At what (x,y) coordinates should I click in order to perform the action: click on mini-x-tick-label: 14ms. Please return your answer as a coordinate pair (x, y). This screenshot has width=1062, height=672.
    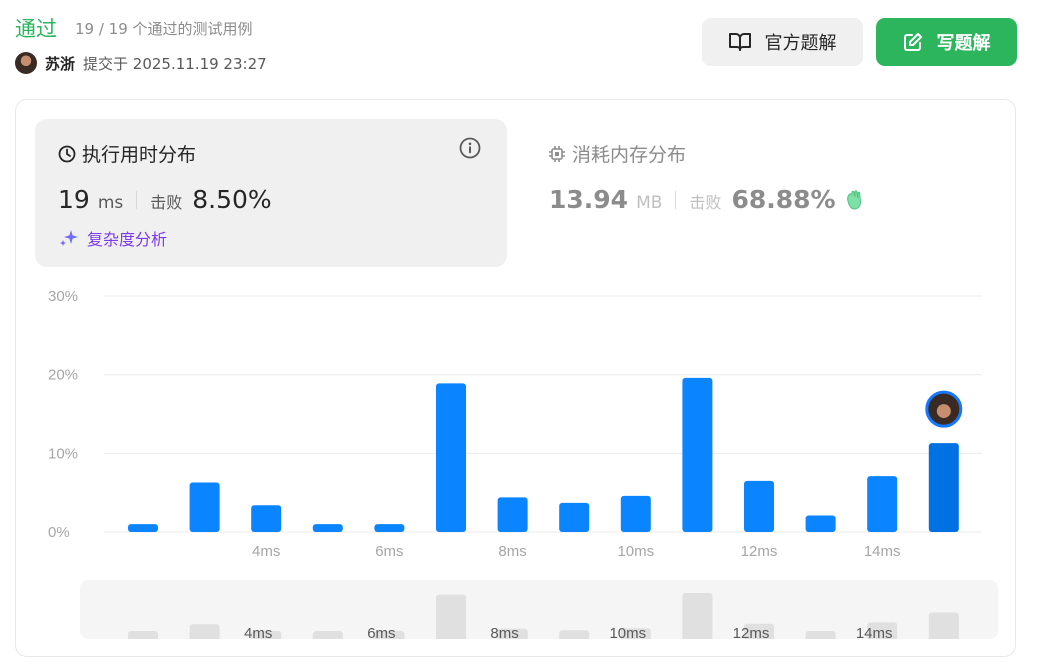
    Looking at the image, I should click on (874, 632).